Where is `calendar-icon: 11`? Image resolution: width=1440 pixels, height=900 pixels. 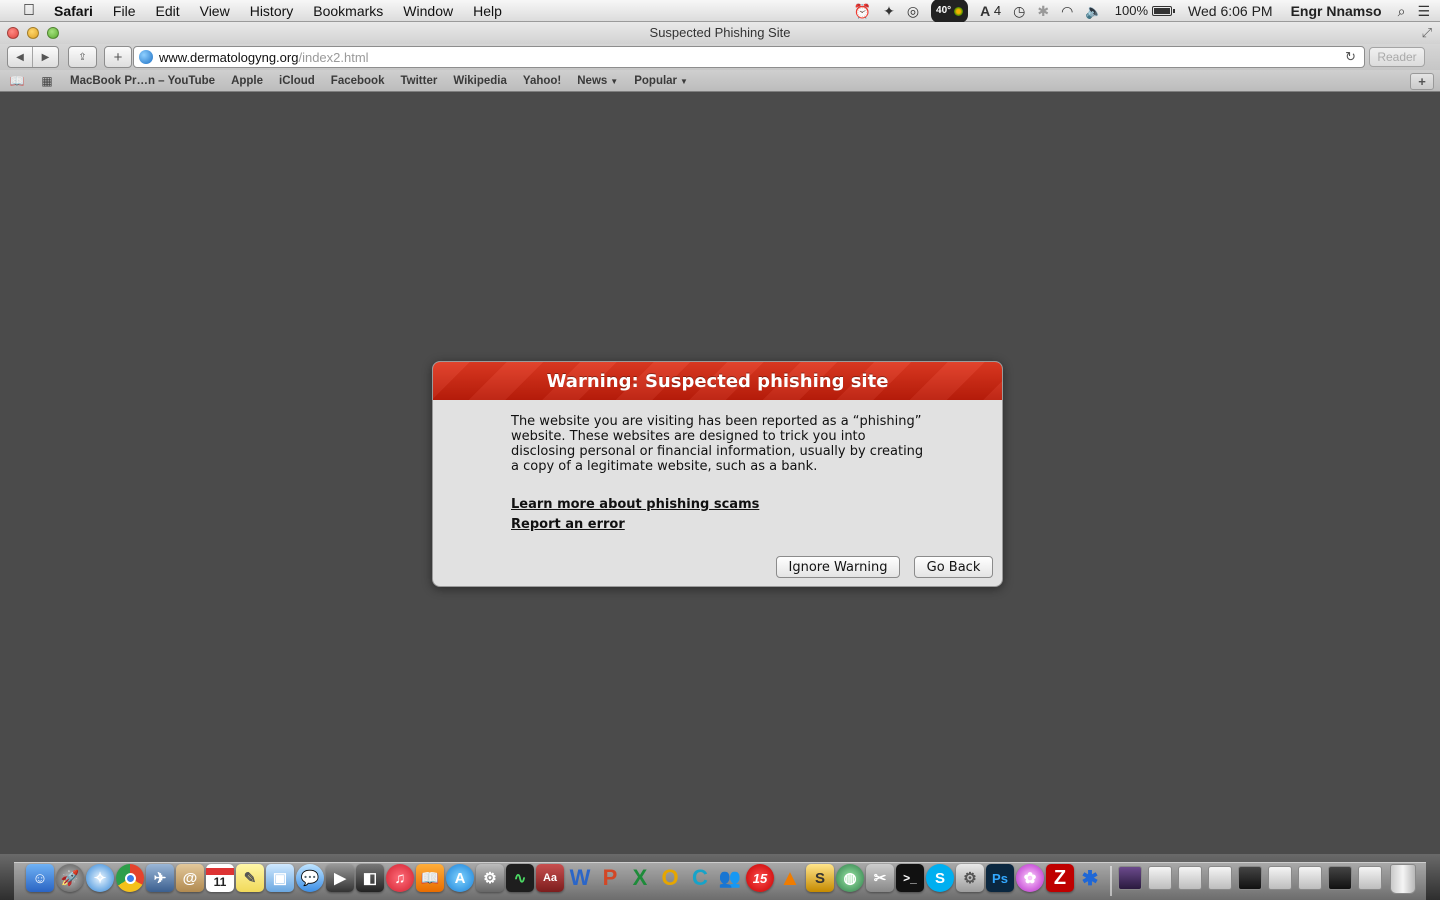
calendar-icon: 11 is located at coordinates (220, 878).